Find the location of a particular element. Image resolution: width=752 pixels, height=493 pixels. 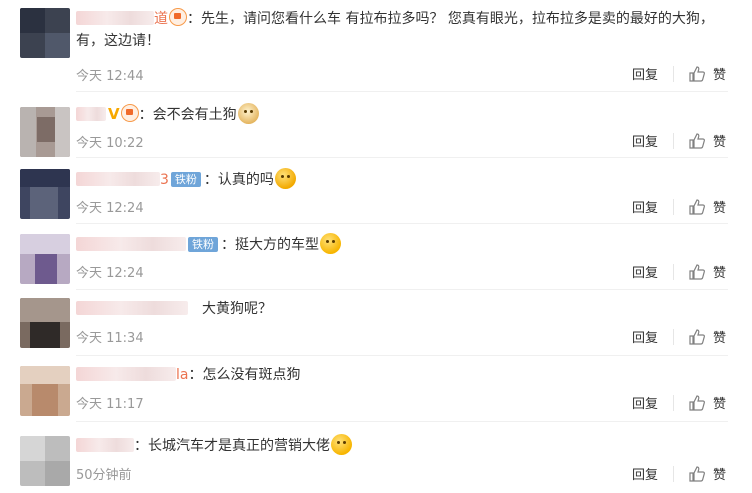

comment-text: 铁粉 ：挺大方的车型 is located at coordinates (400, 244).